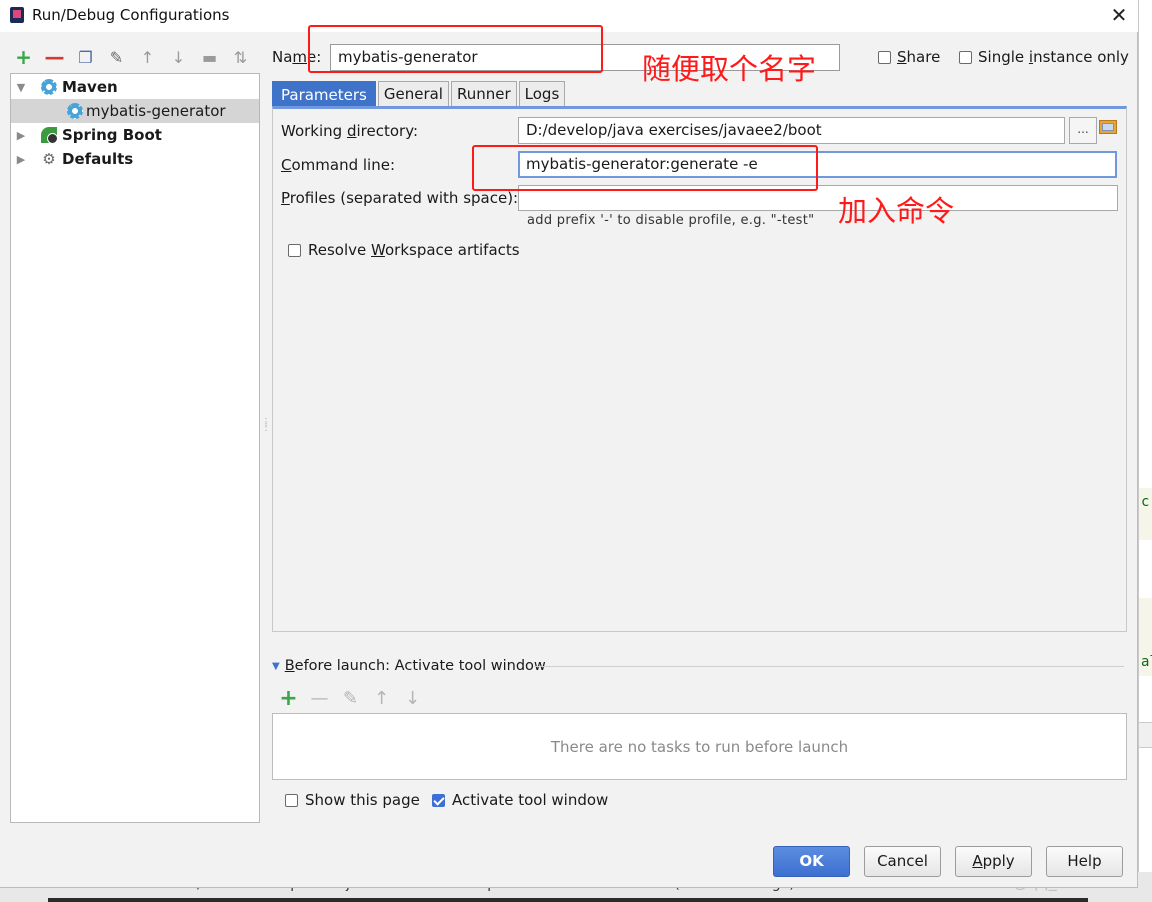  Describe the element at coordinates (1084, 861) in the screenshot. I see `help-button: Help` at that location.